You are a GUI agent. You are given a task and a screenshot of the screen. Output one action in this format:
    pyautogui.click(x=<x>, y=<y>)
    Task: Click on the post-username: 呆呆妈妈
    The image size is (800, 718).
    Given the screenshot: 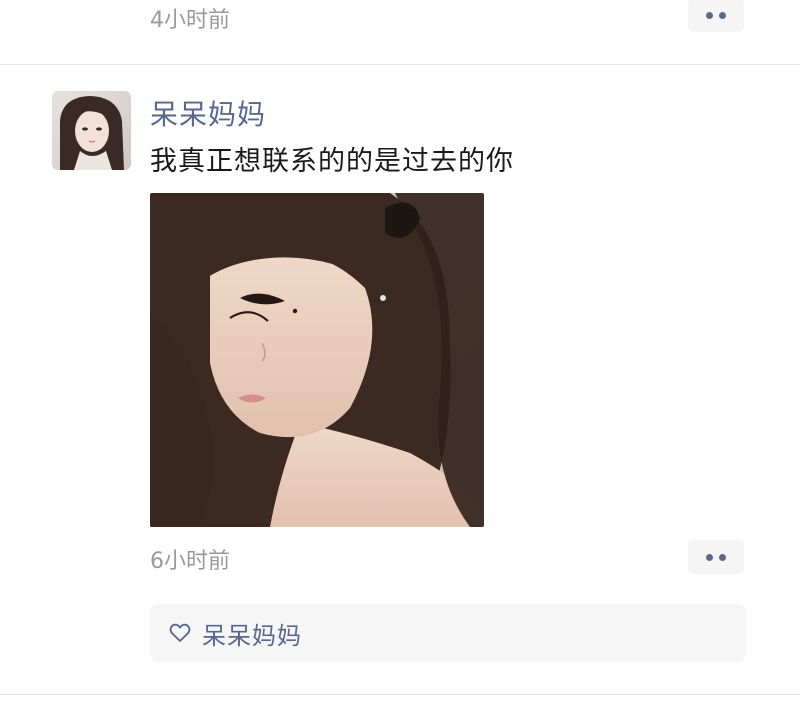 What is the action you would take?
    pyautogui.click(x=208, y=113)
    